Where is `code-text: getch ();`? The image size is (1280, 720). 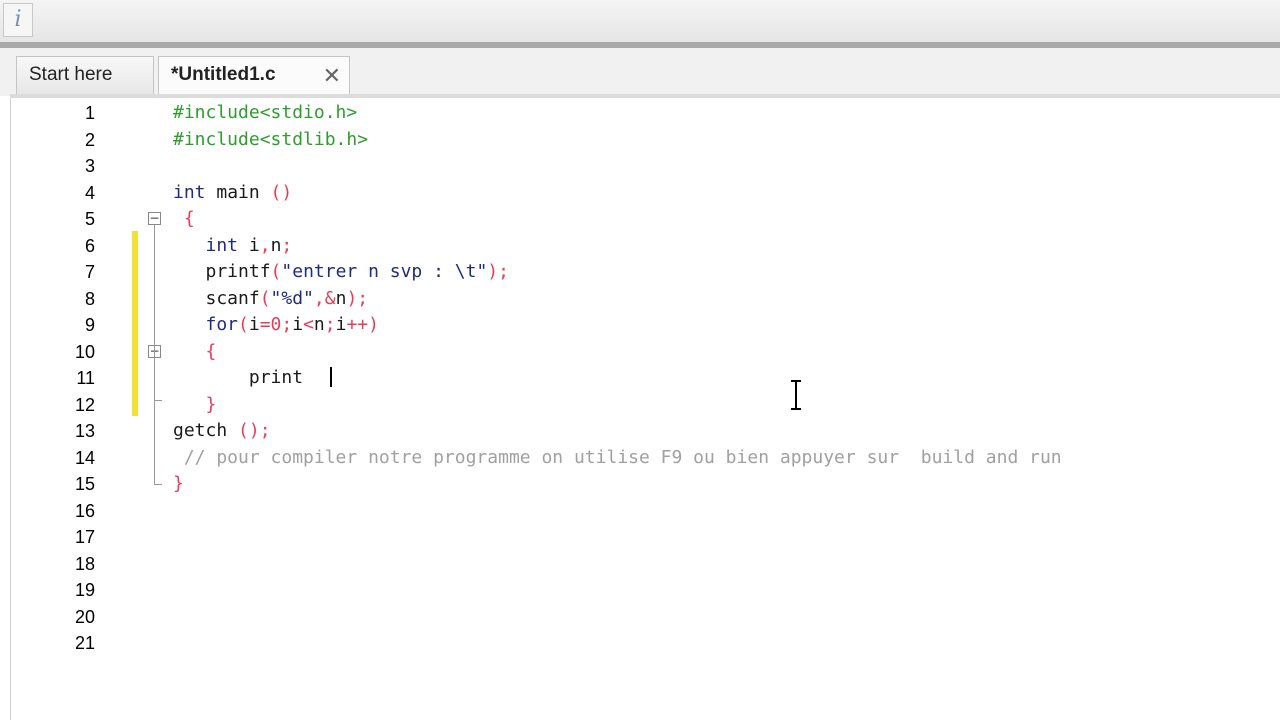
code-text: getch (); is located at coordinates (222, 431).